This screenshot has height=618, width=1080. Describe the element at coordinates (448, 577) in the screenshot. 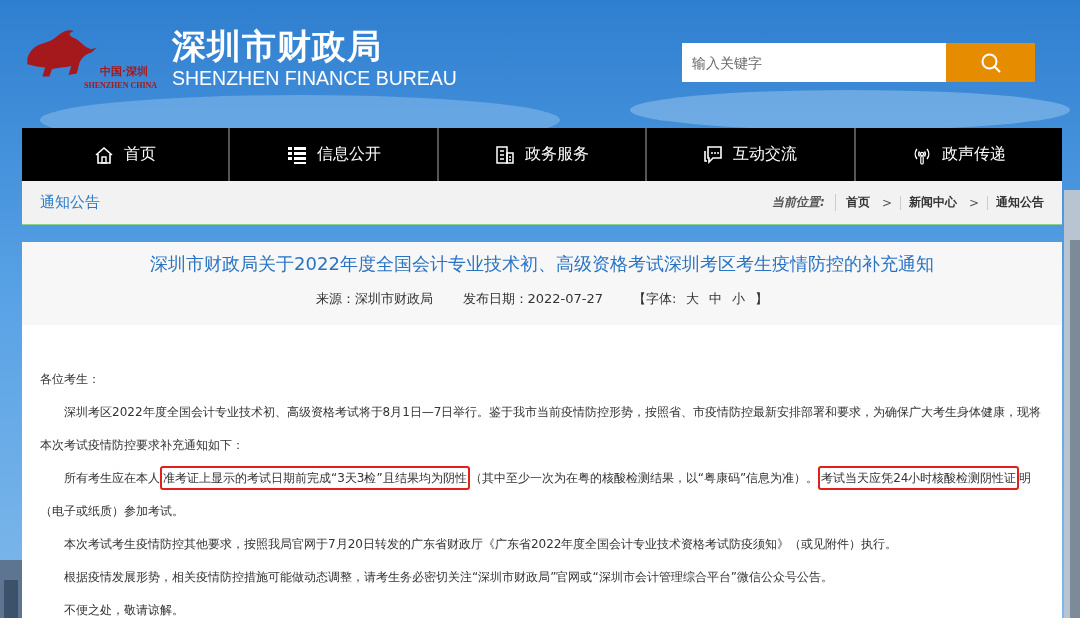

I see `paragraph: 根据疫情发展形势，相关疫情防控措施可能做动态调整，请考生务必密切关注“深圳市财政局”官网或“深圳市会计管理综合平台”微信公众号公告。` at that location.